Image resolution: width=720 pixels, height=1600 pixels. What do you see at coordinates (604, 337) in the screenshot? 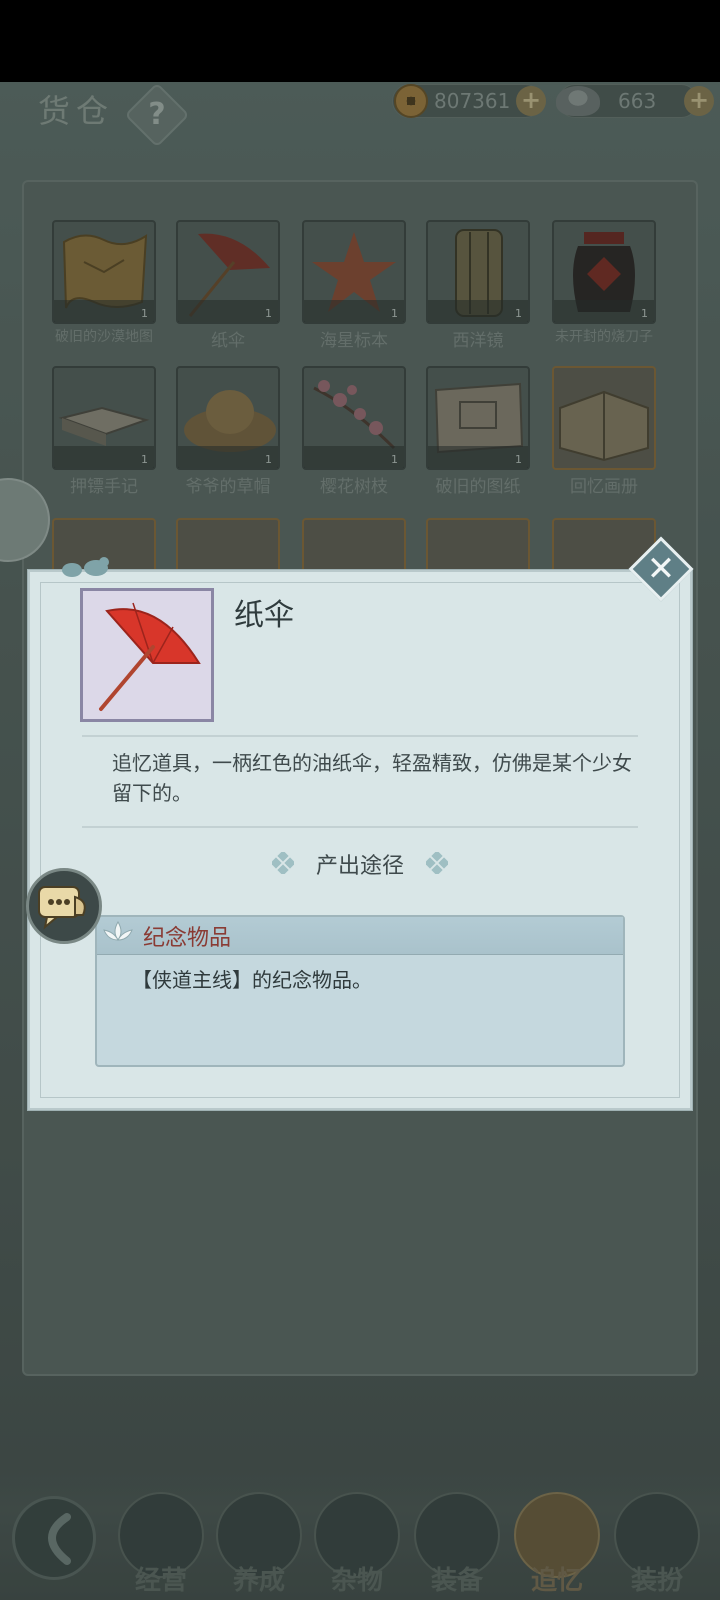
I see `item-name: 未开封的烧刀子` at bounding box center [604, 337].